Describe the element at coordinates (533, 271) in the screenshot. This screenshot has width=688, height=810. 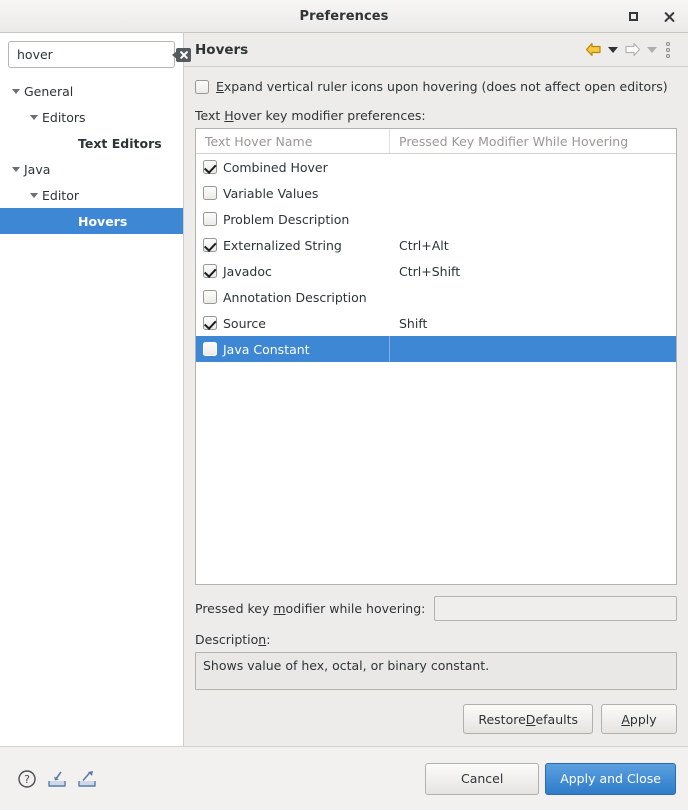
I see `cell-key-modifier: Ctrl+Shift` at that location.